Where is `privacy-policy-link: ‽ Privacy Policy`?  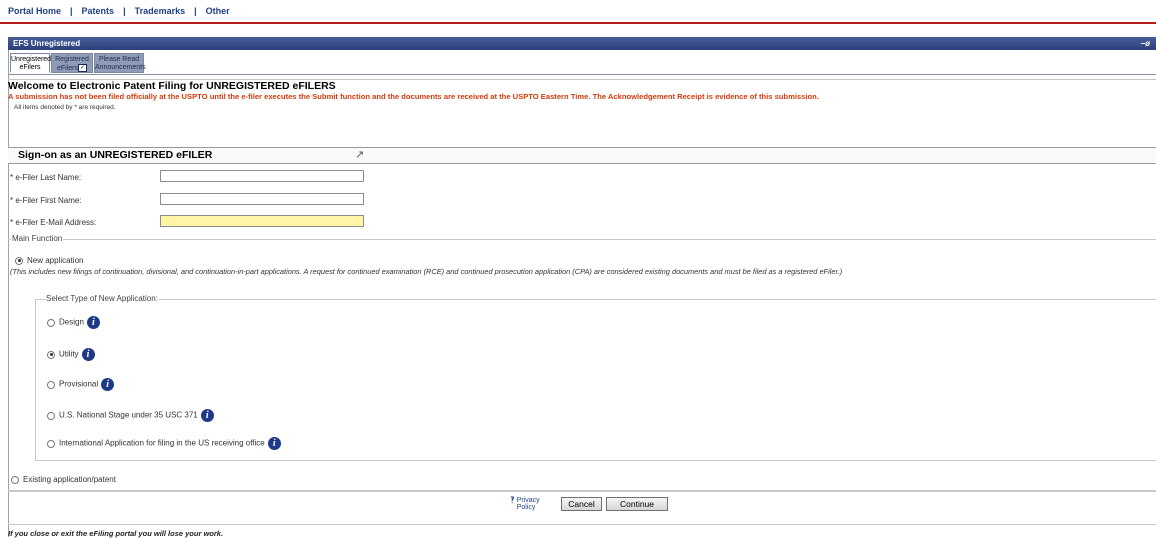
privacy-policy-link: ‽ Privacy Policy is located at coordinates (525, 503).